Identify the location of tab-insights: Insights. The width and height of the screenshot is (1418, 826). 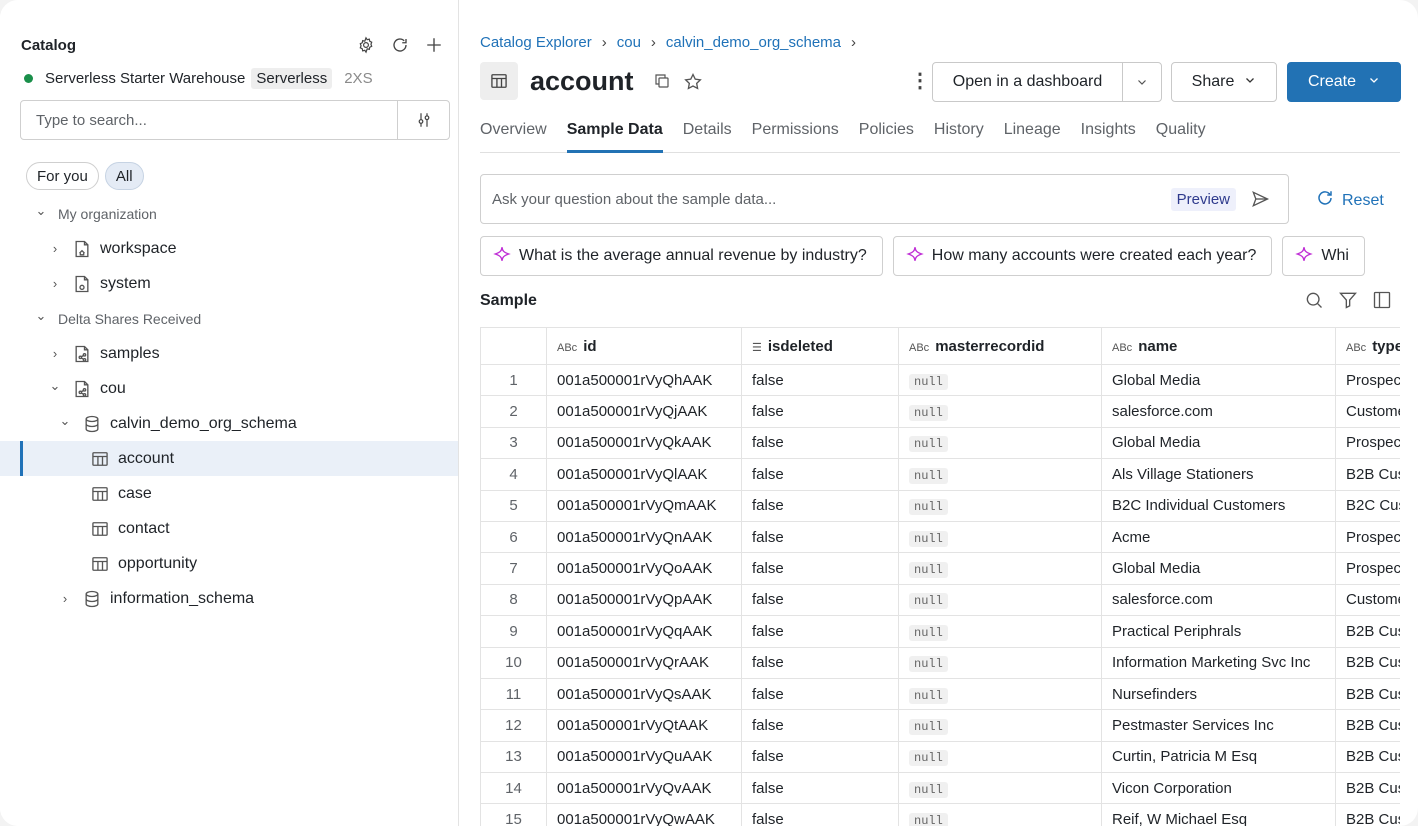
(1108, 132).